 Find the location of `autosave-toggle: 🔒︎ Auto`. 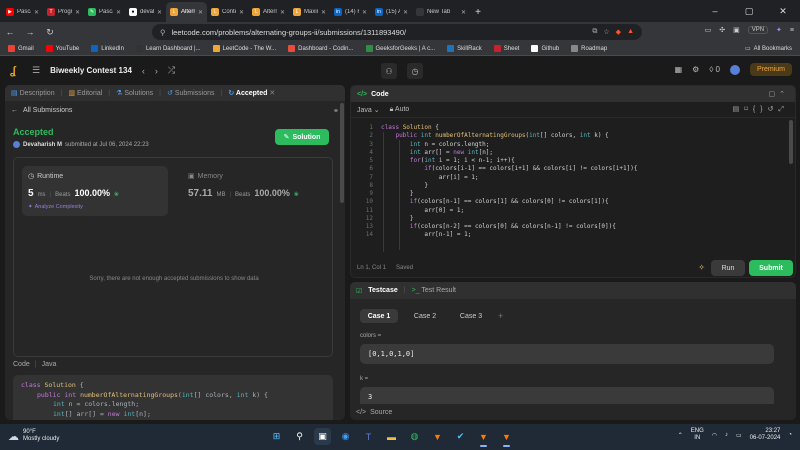

autosave-toggle: 🔒︎ Auto is located at coordinates (400, 110).